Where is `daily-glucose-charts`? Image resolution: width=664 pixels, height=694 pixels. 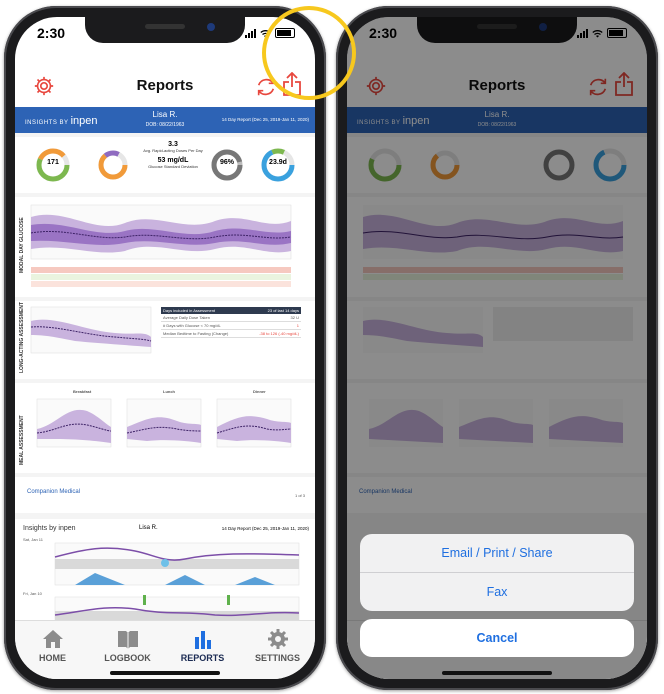
daily-glucose-charts is located at coordinates (177, 581).